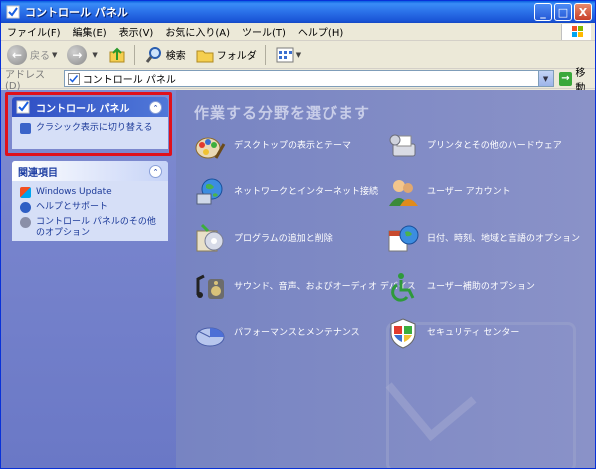  I want to click on help-icon, so click(25, 207).